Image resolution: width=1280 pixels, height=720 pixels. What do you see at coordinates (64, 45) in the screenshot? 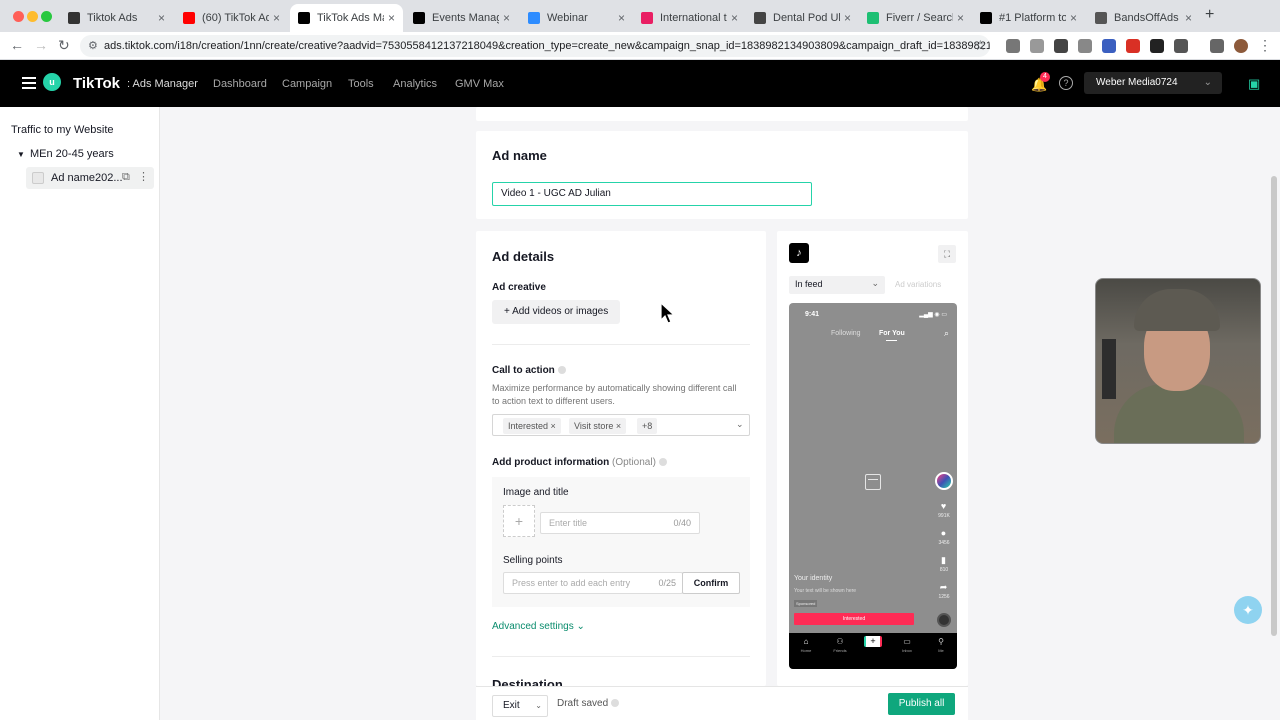
I see `reload-icon: ↻` at bounding box center [64, 45].